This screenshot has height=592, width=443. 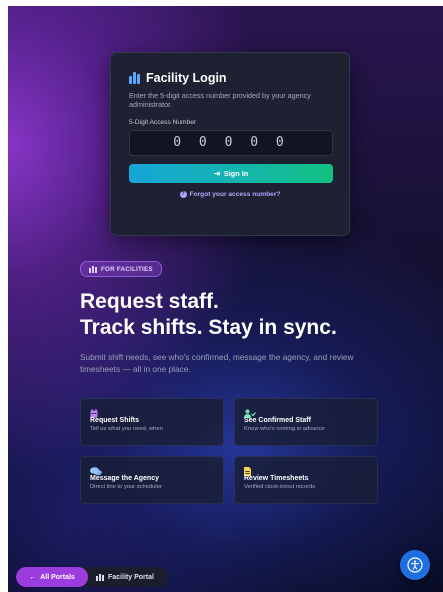 I want to click on forgot-access-link: ? Forgot your access number?, so click(x=230, y=194).